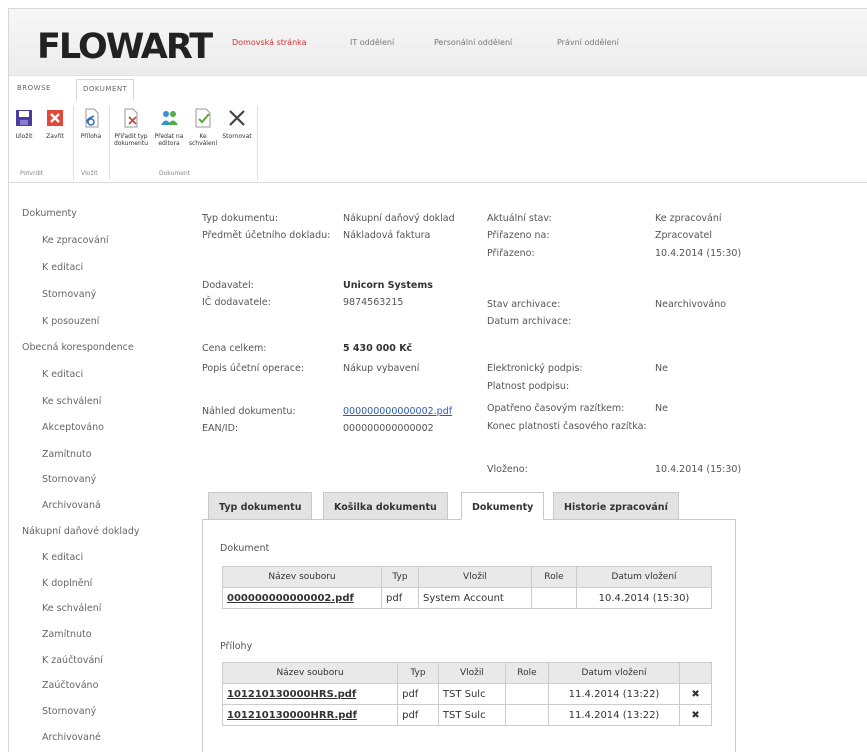 The image size is (867, 752). I want to click on save-label: Uložit, so click(24, 136).